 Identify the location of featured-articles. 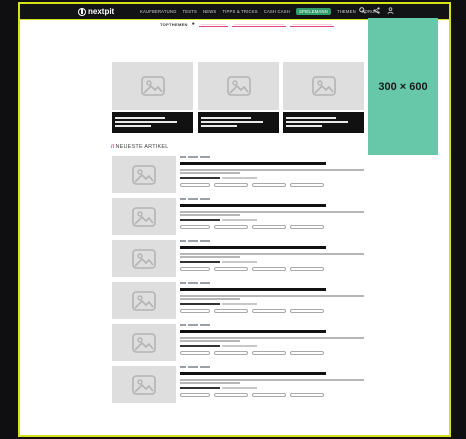
(238, 98).